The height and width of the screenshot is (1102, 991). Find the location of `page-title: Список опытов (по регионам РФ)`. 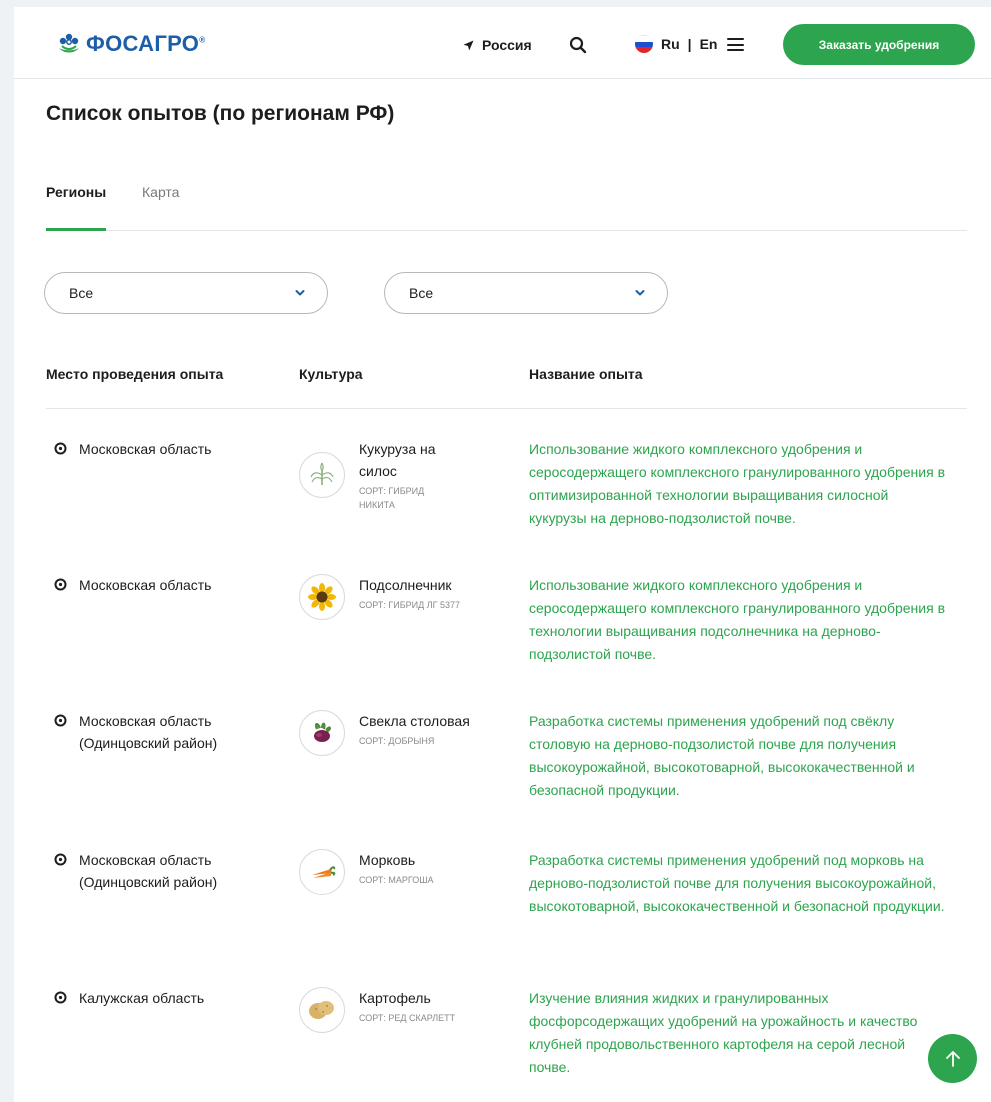

page-title: Список опытов (по регионам РФ) is located at coordinates (220, 113).